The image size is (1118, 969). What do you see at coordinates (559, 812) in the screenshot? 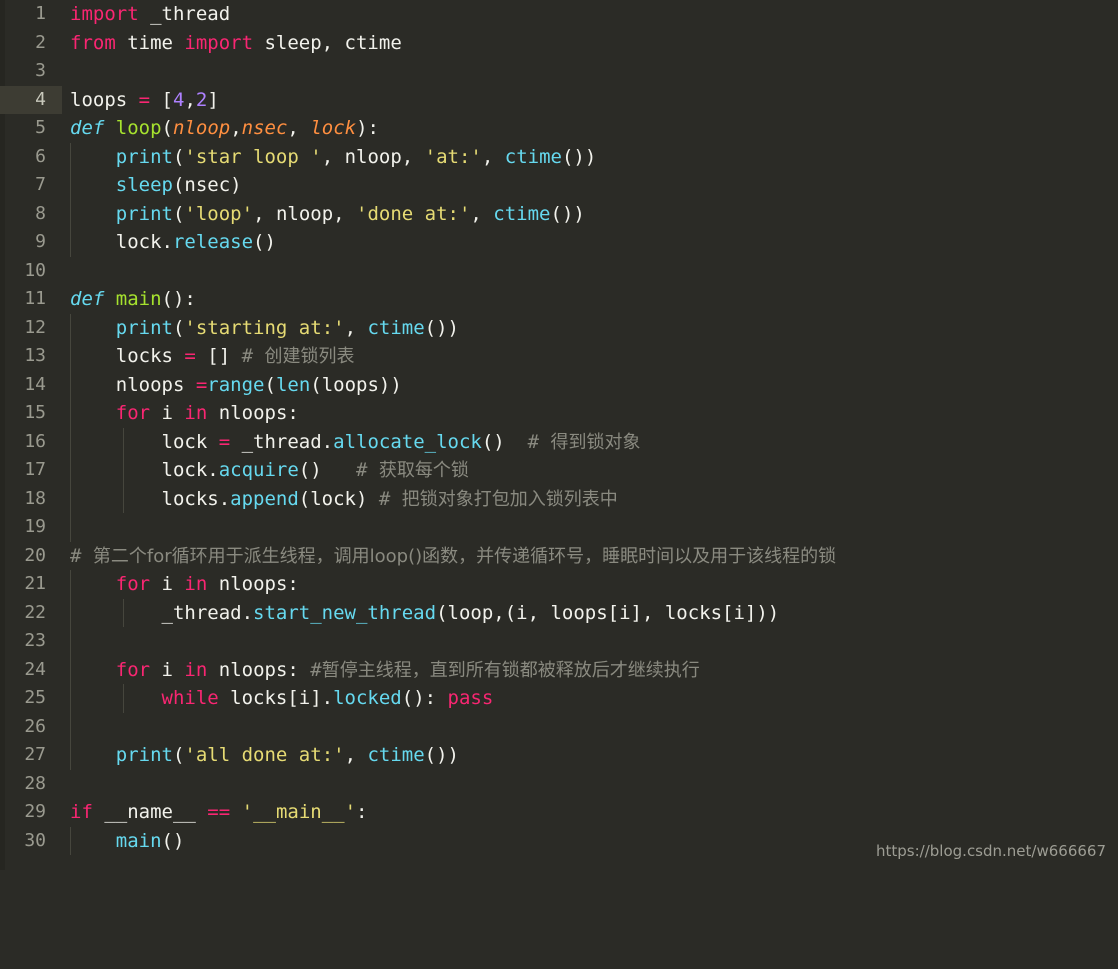
I see `code-line: 29 if __name__ == '__main__':` at bounding box center [559, 812].